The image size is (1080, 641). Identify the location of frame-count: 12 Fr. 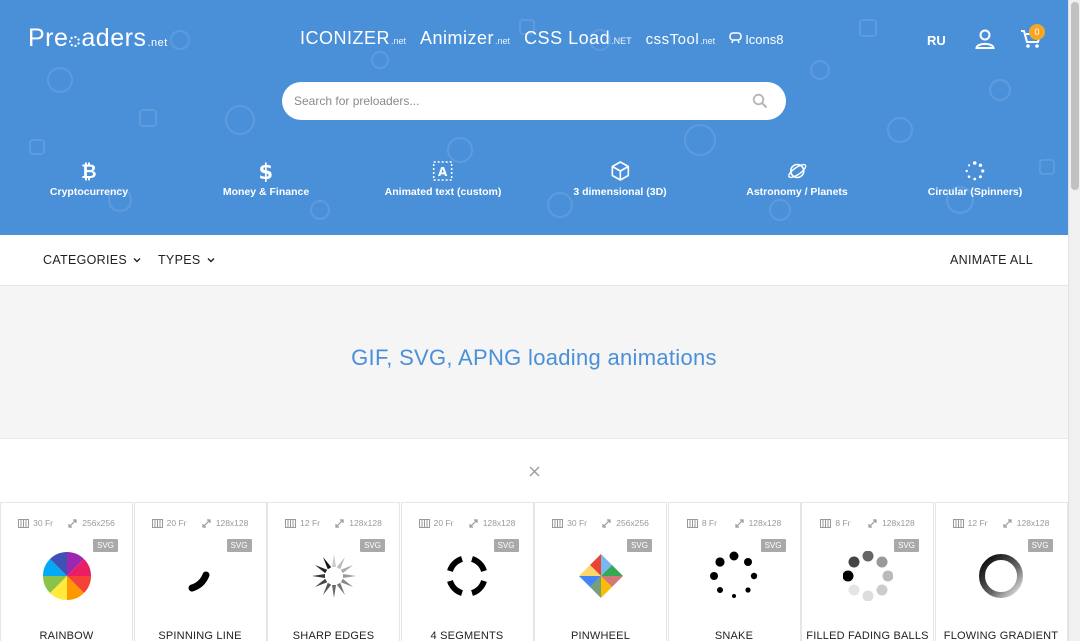
(302, 523).